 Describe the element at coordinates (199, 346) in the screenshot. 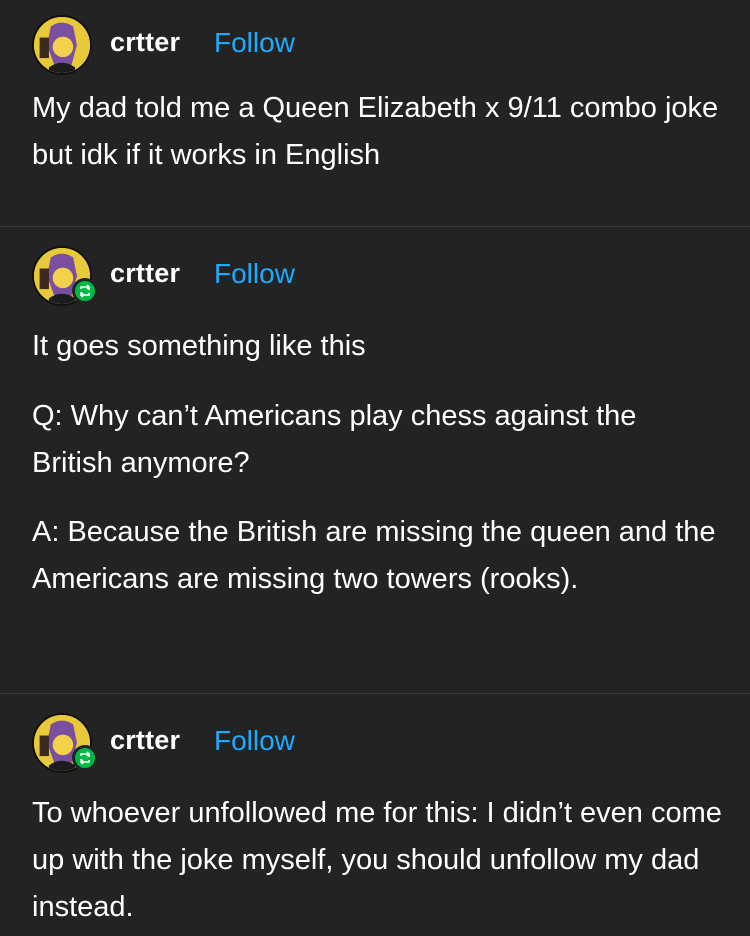

I see `post-text: It goes something like this` at that location.